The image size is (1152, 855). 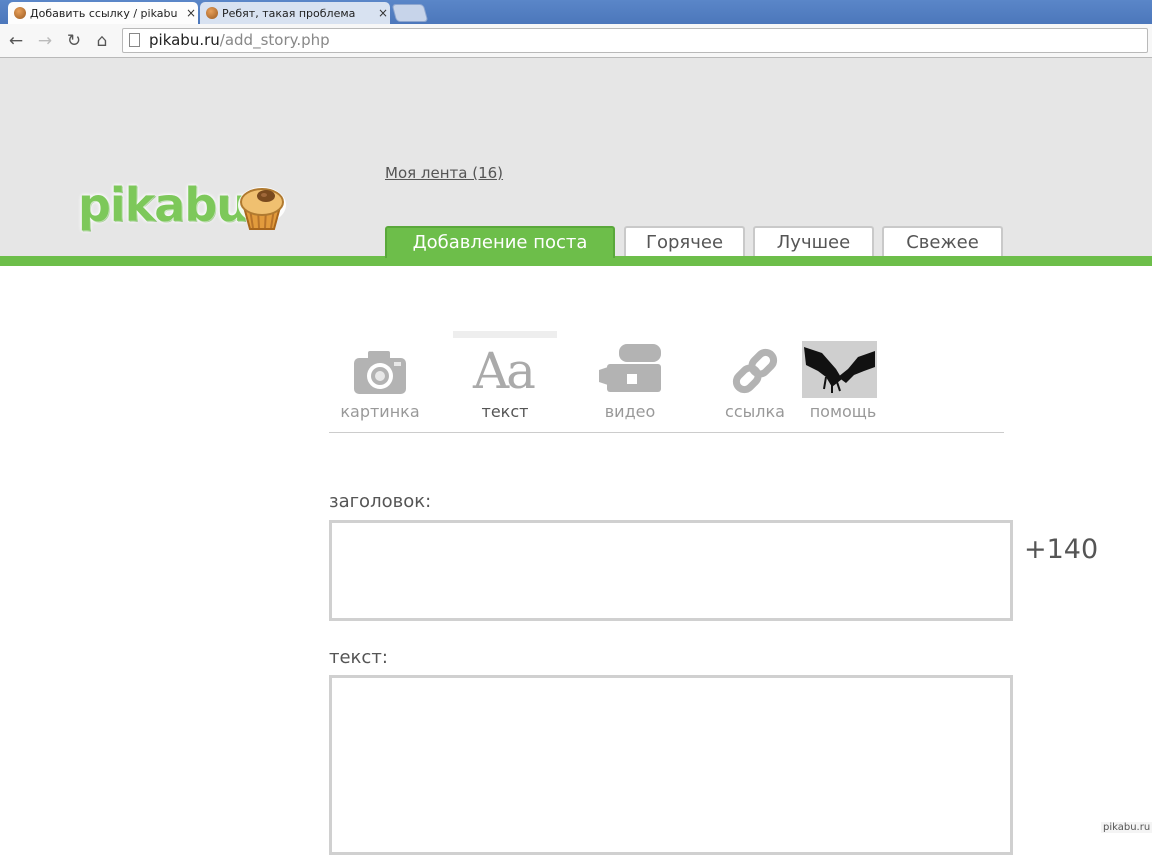 I want to click on home-icon: ⌂, so click(x=102, y=41).